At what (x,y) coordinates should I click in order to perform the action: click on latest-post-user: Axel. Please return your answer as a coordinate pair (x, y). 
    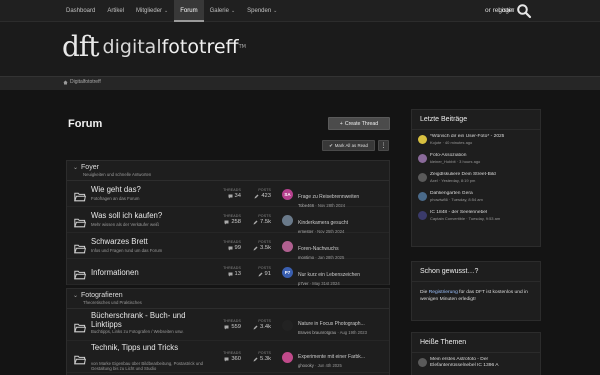
    Looking at the image, I should click on (434, 180).